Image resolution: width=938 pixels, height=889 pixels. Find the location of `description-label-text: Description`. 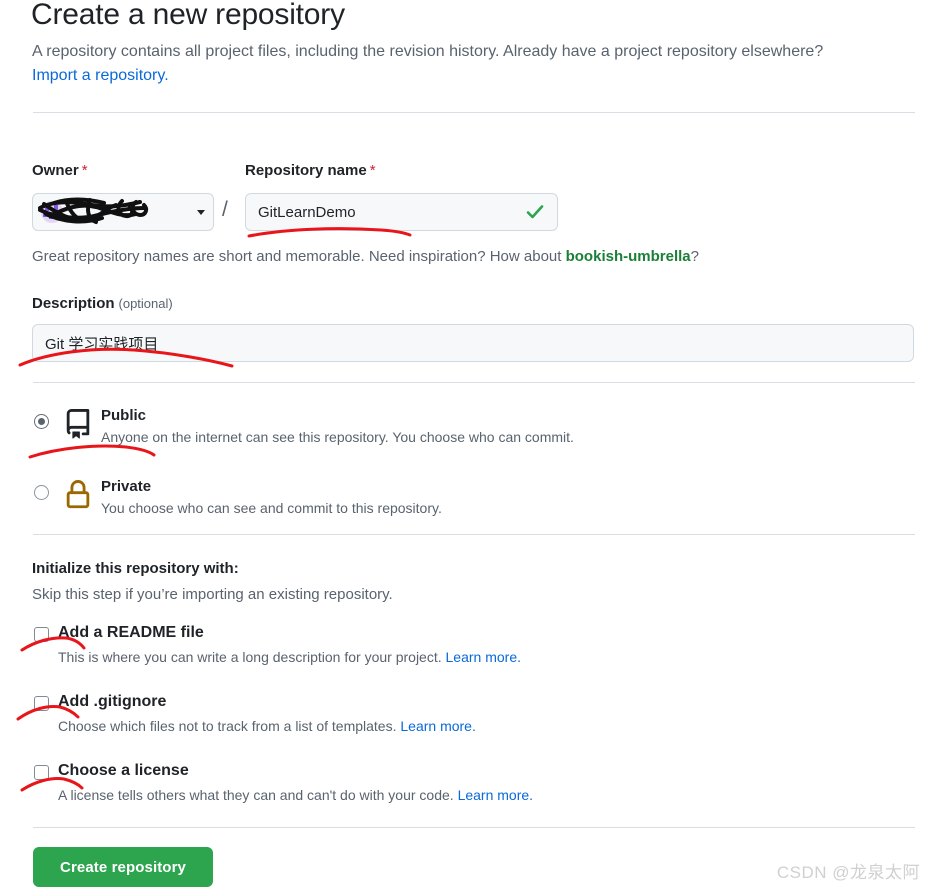

description-label-text: Description is located at coordinates (73, 303).